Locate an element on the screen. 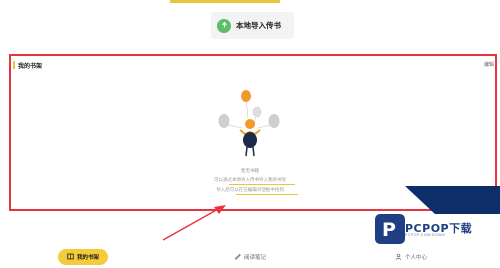  bookshelf-title: 我的书架 is located at coordinates (30, 66).